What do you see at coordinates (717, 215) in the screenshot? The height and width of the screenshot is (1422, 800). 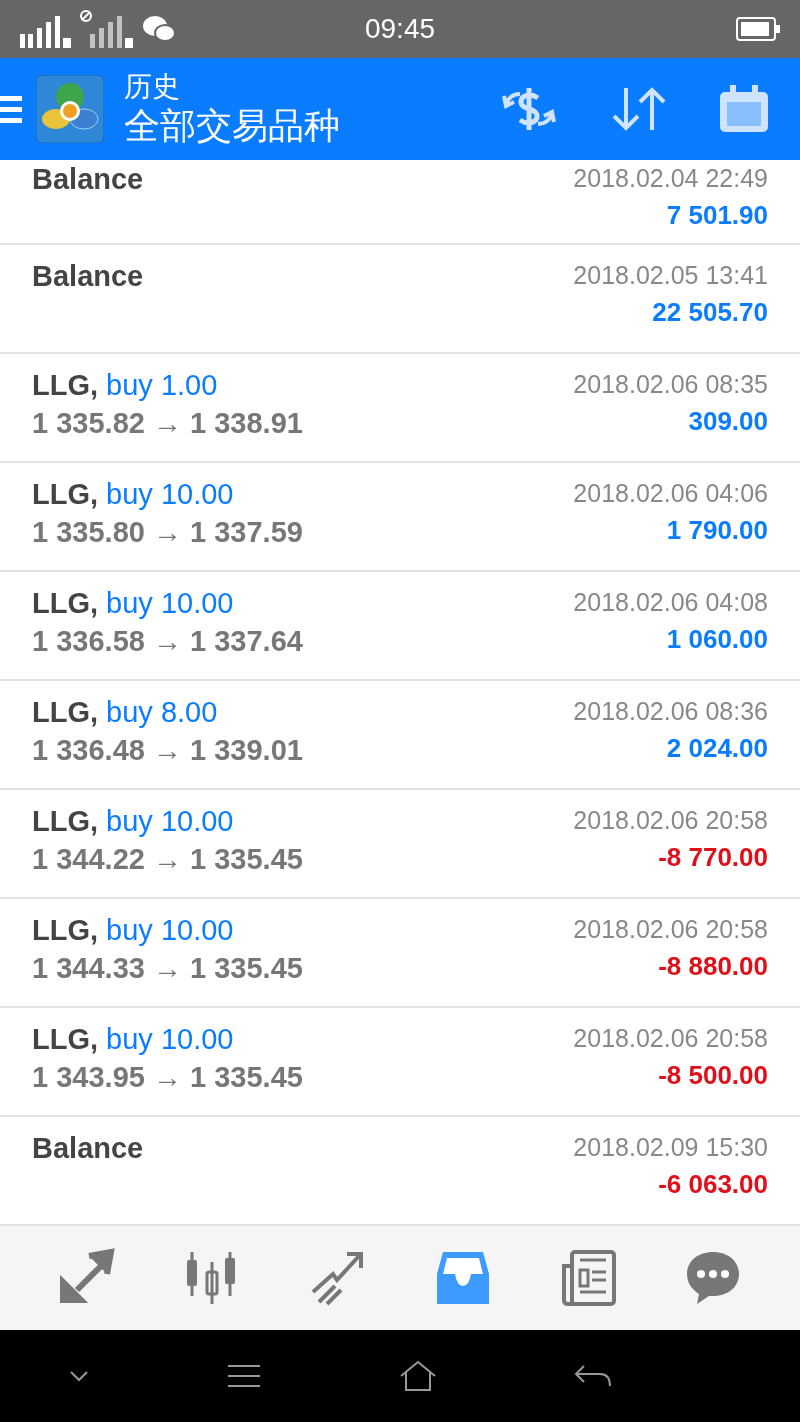 I see `profit-amount: 7 501.90` at bounding box center [717, 215].